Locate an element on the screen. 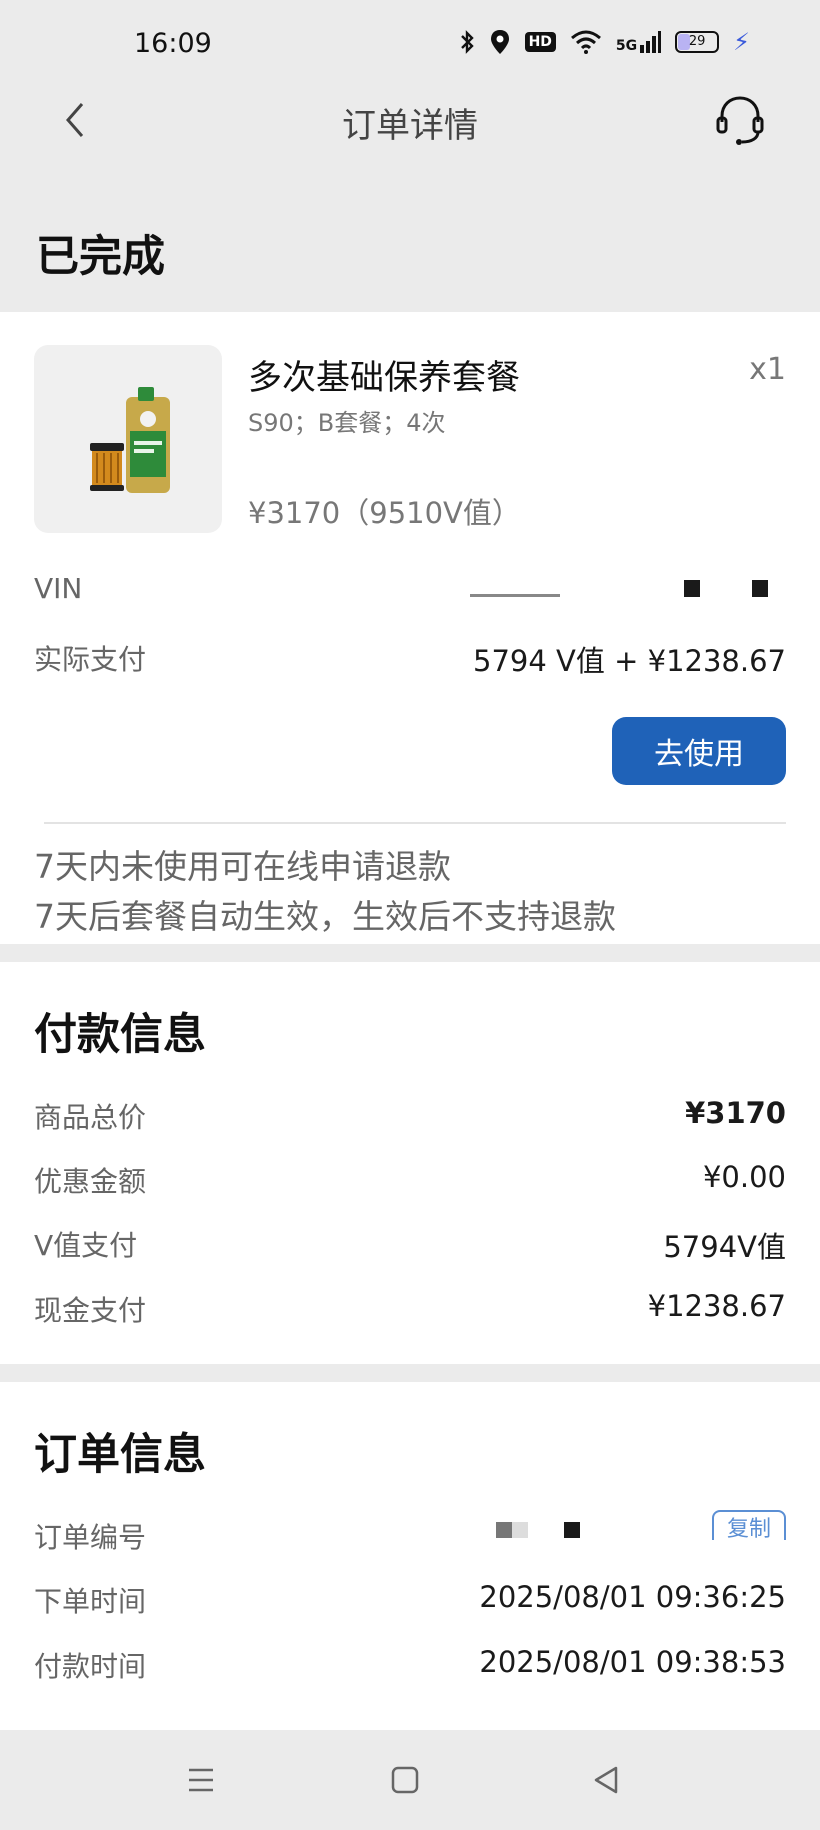  use-button: 去使用 is located at coordinates (699, 751).